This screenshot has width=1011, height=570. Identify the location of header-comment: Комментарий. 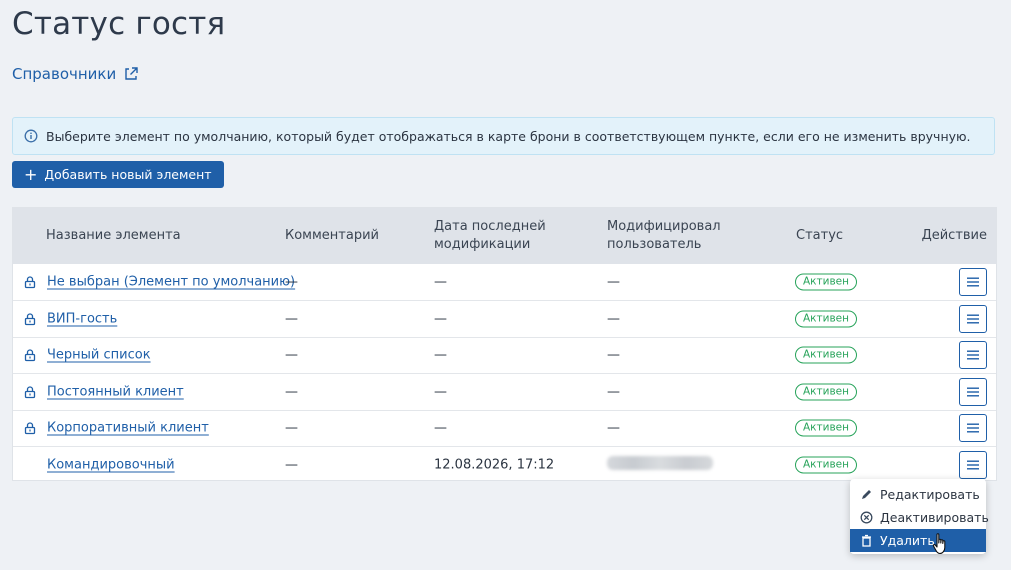
(332, 235).